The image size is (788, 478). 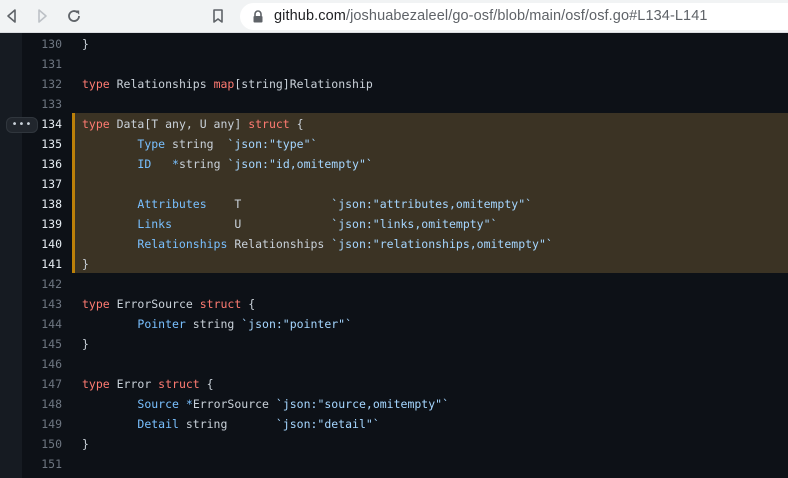 I want to click on code-token: map, so click(x=224, y=84).